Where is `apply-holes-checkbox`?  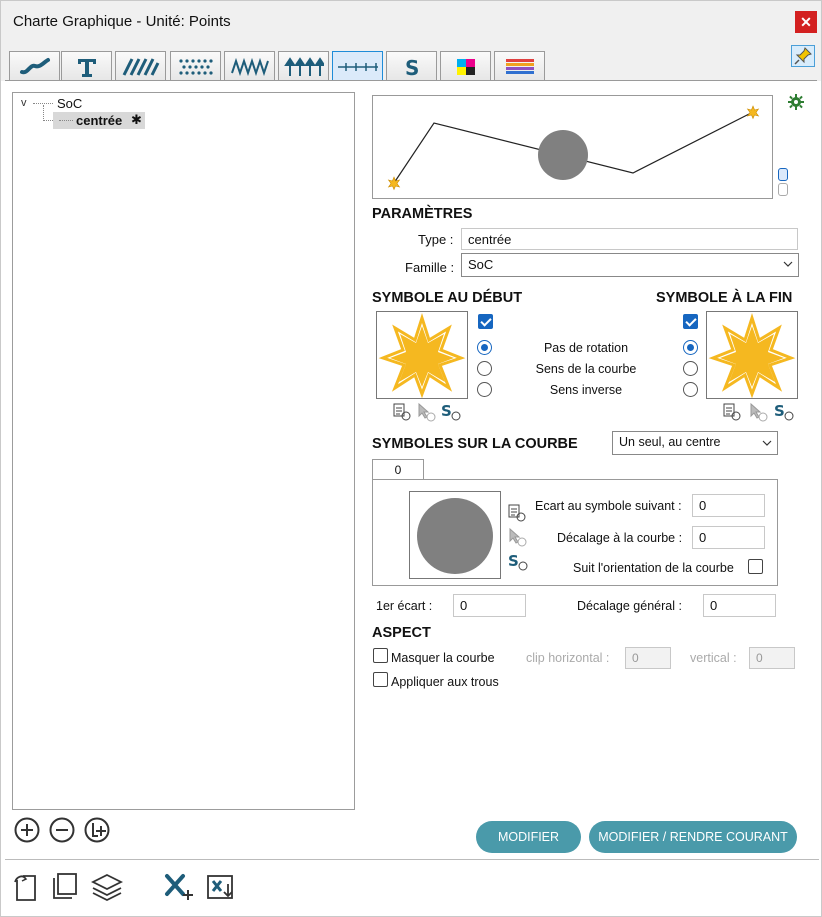
apply-holes-checkbox is located at coordinates (380, 679).